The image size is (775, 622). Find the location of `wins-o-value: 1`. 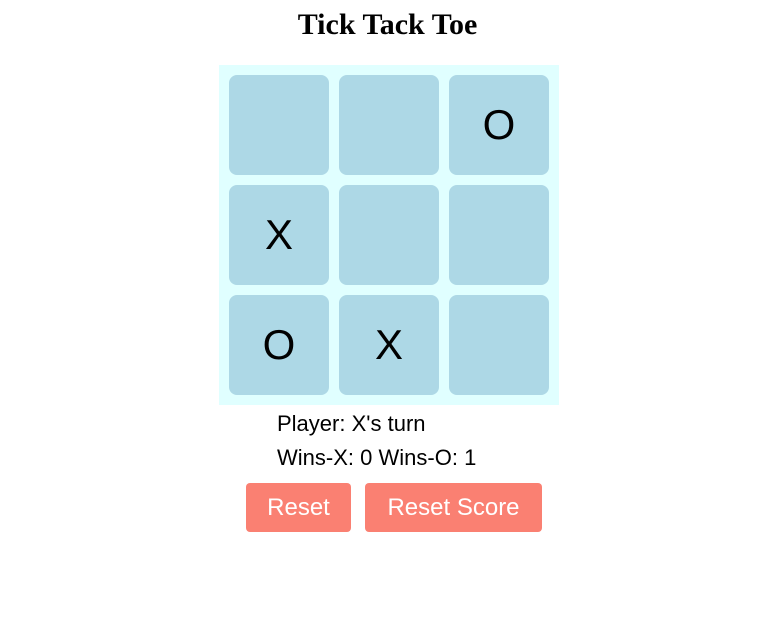

wins-o-value: 1 is located at coordinates (470, 457).